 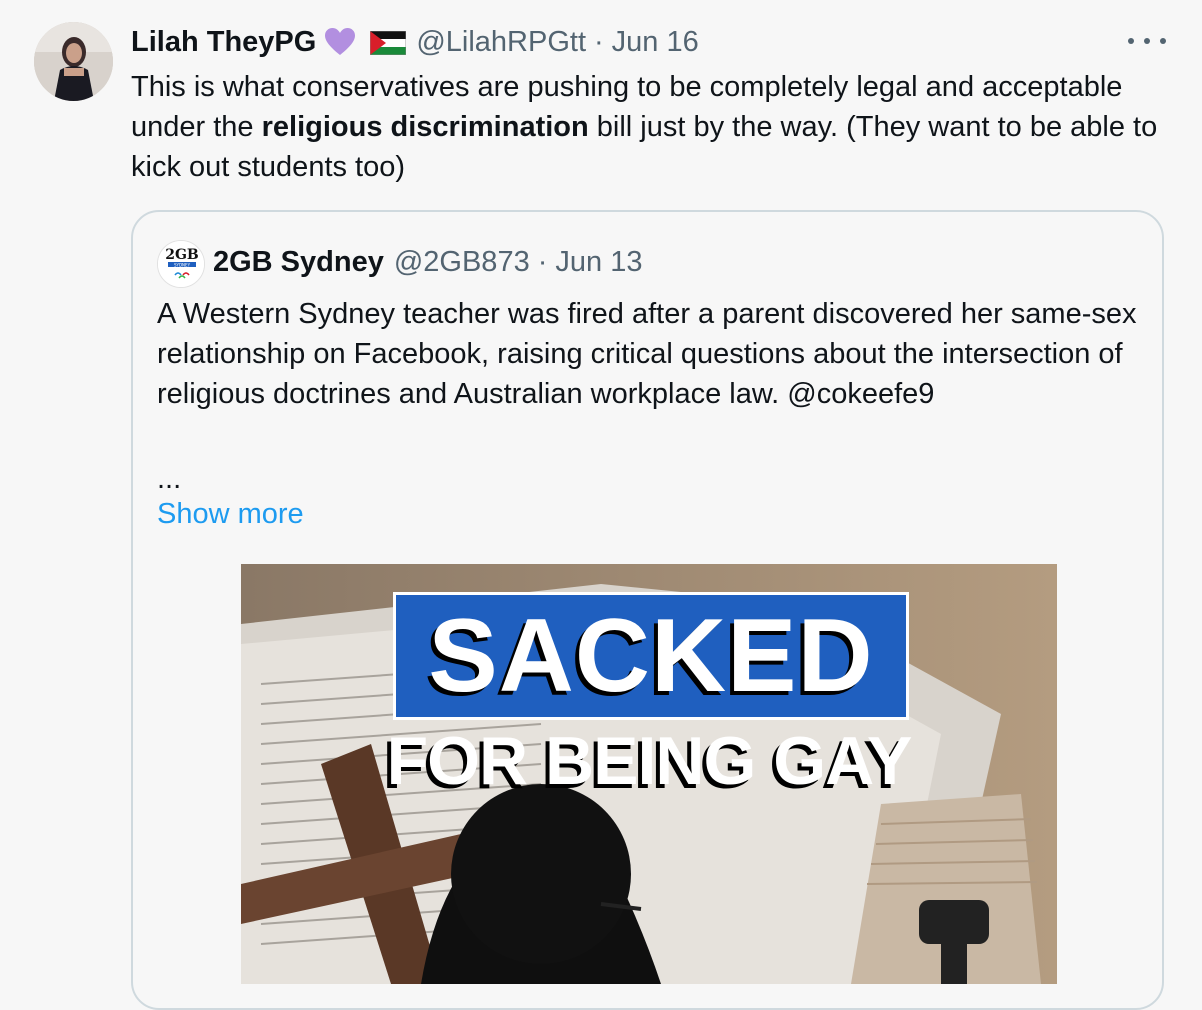 What do you see at coordinates (230, 514) in the screenshot?
I see `show-more-link: Show more` at bounding box center [230, 514].